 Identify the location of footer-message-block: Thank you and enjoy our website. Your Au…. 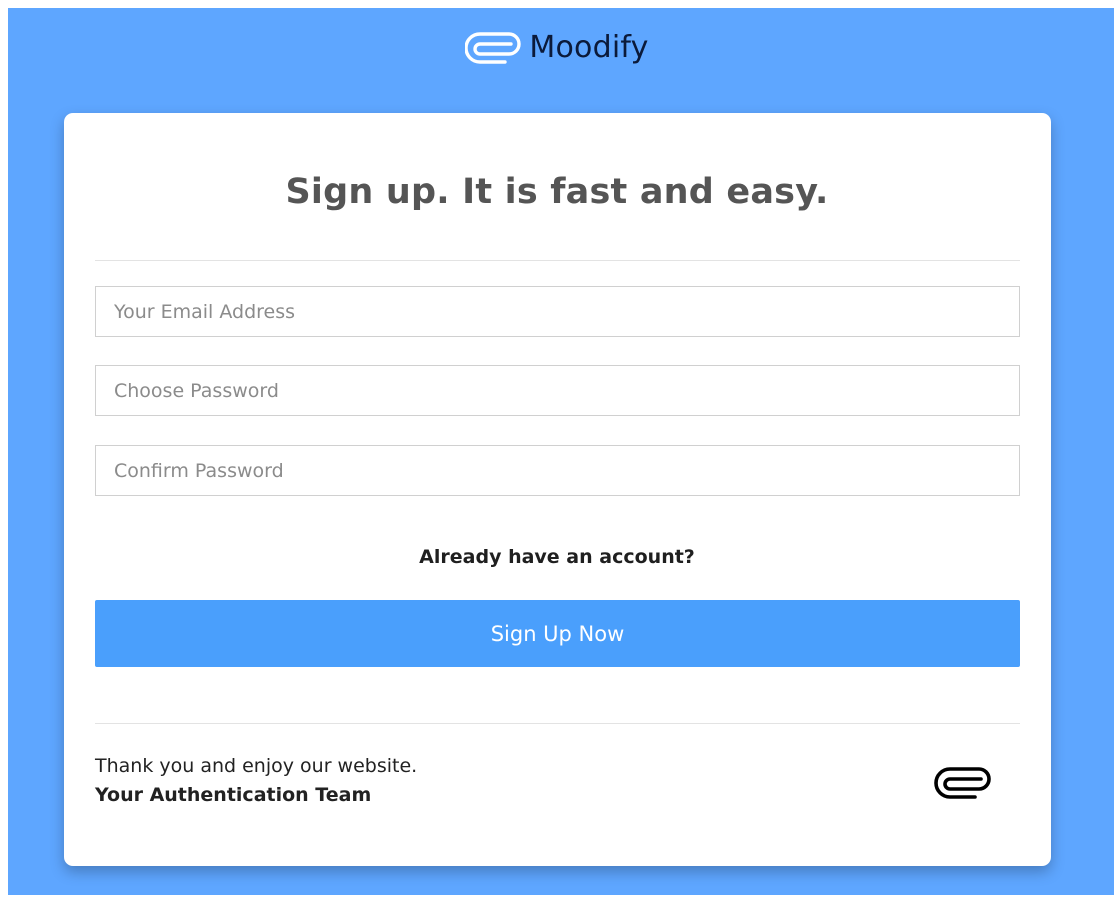
(256, 781).